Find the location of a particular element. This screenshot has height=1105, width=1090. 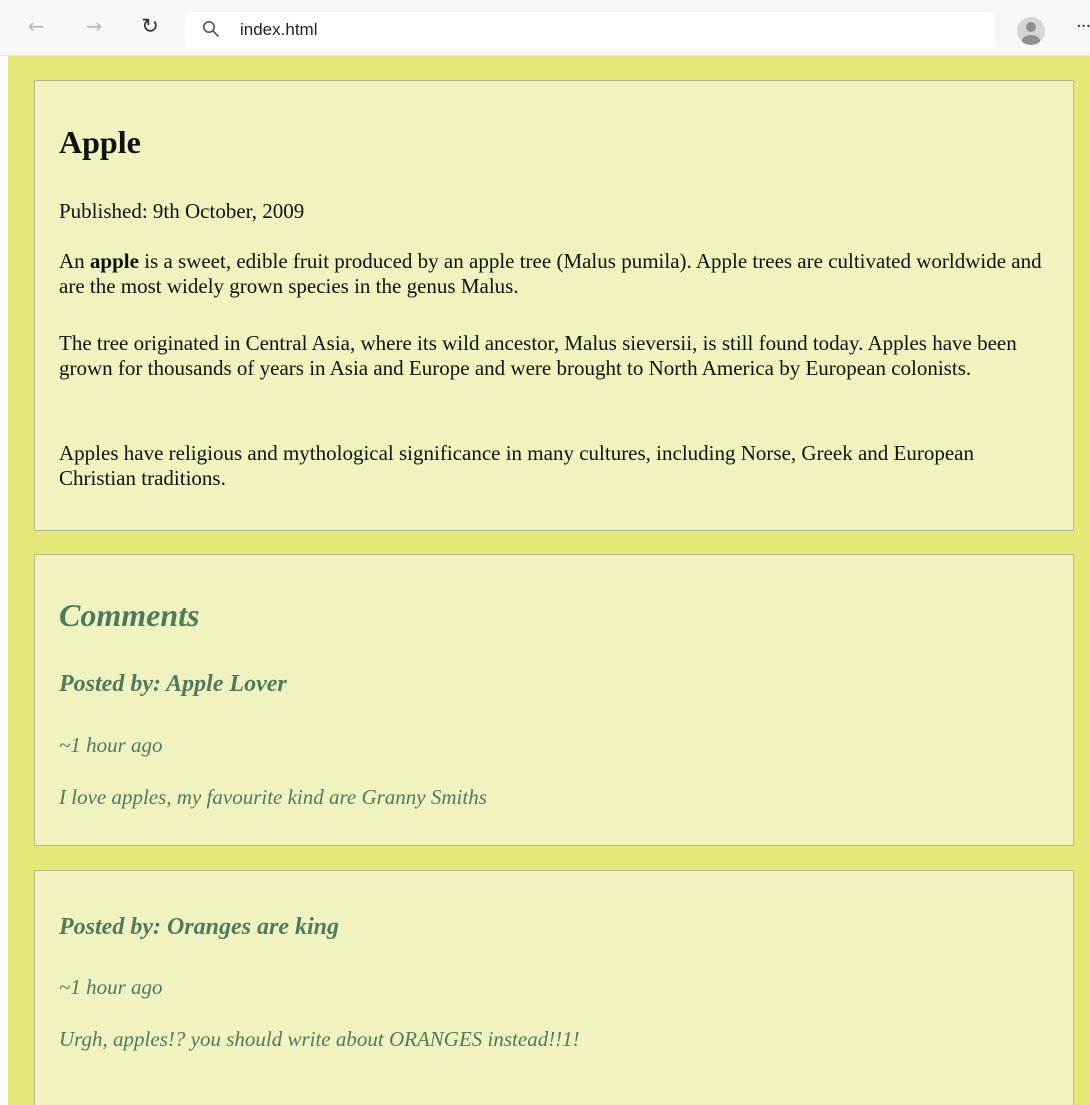

browser-toolbar: ← → ↻ index.html ··· is located at coordinates (545, 28).